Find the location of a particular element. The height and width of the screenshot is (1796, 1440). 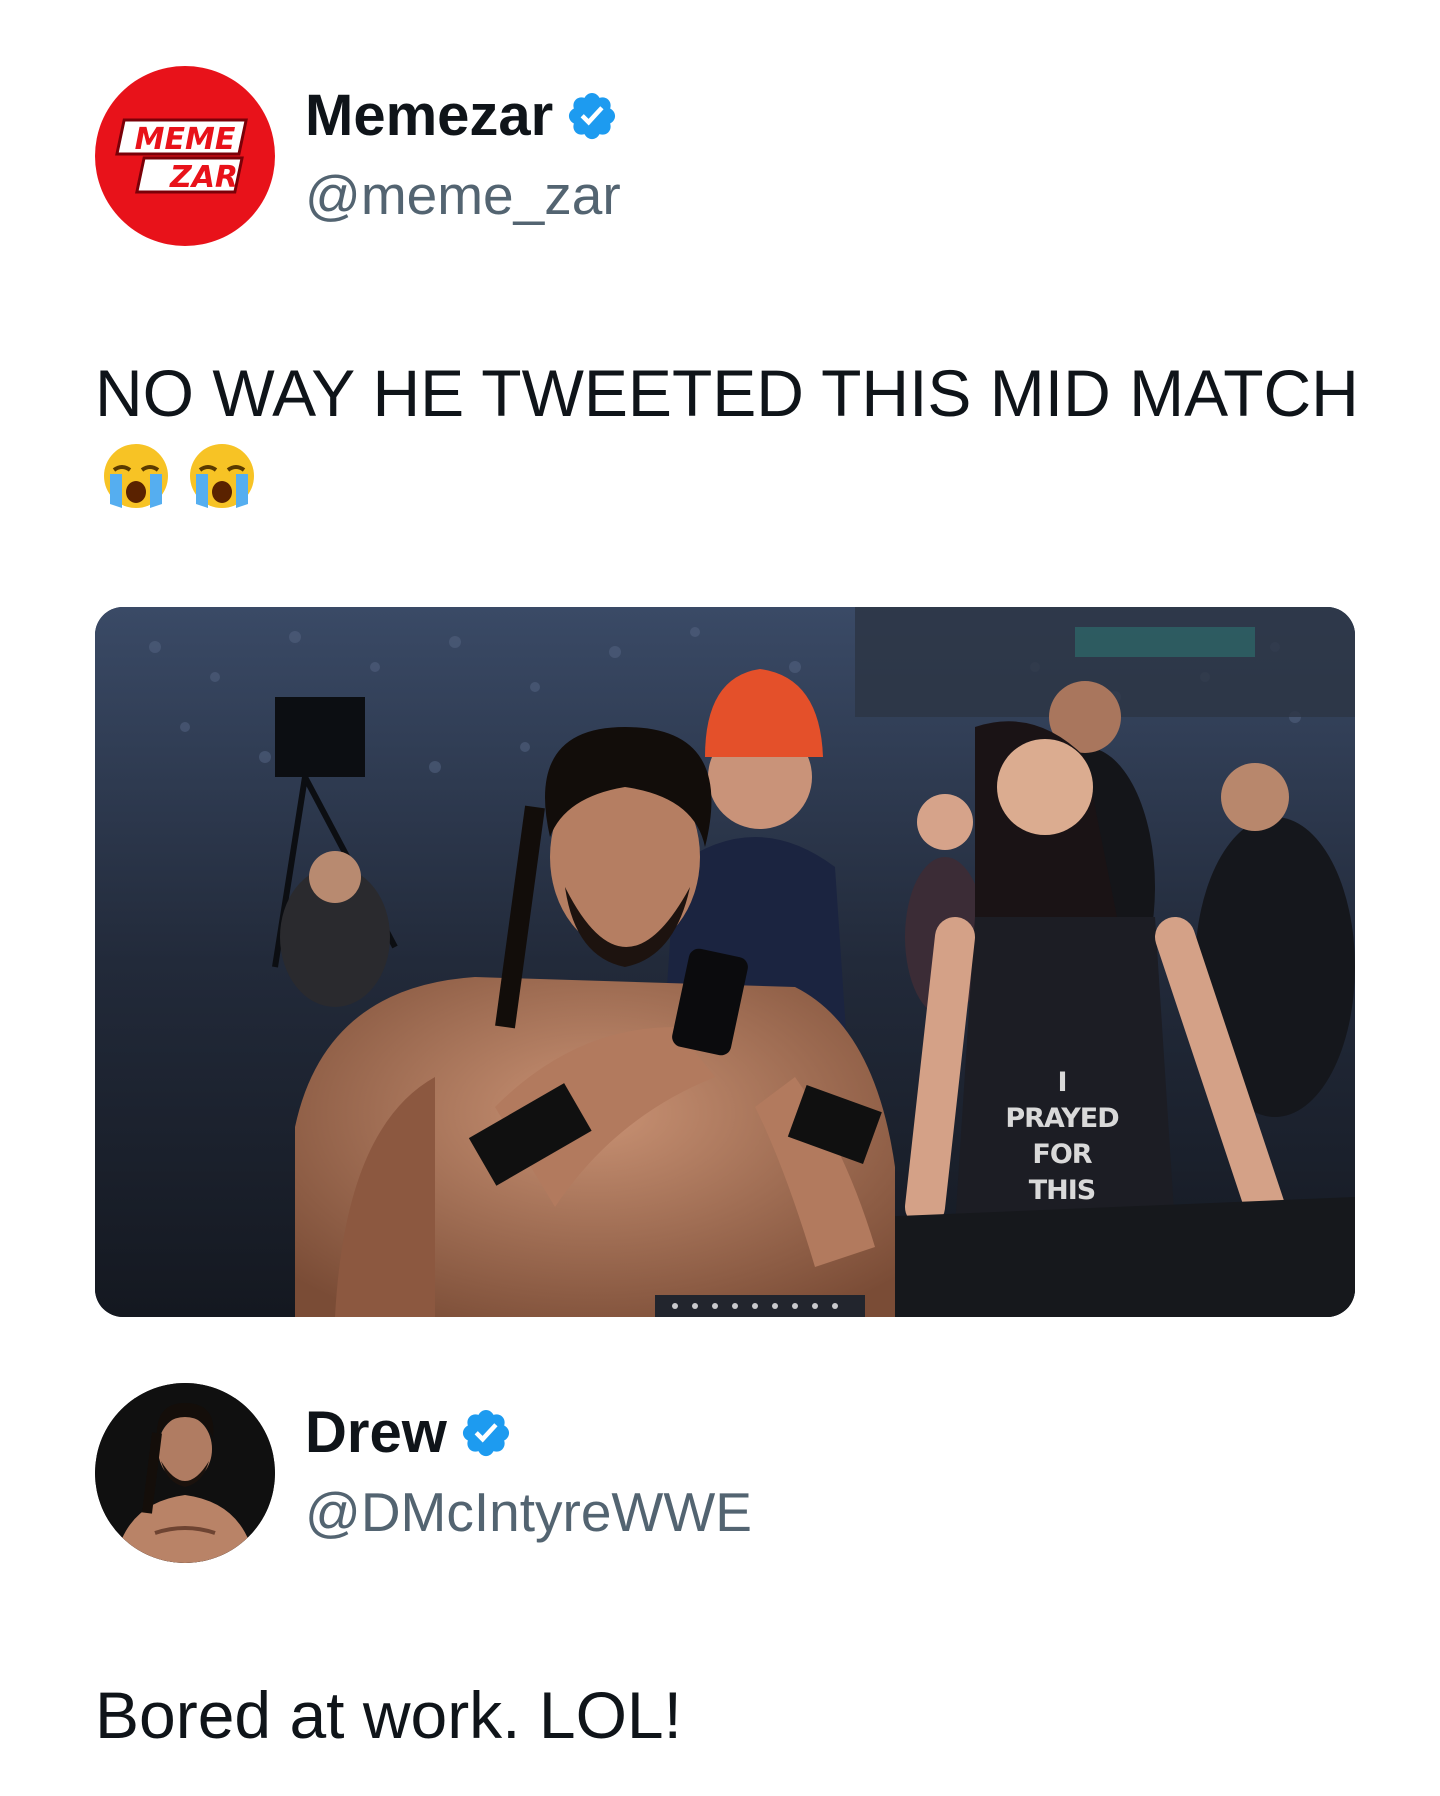

author-display-name: Memezar is located at coordinates (463, 116).